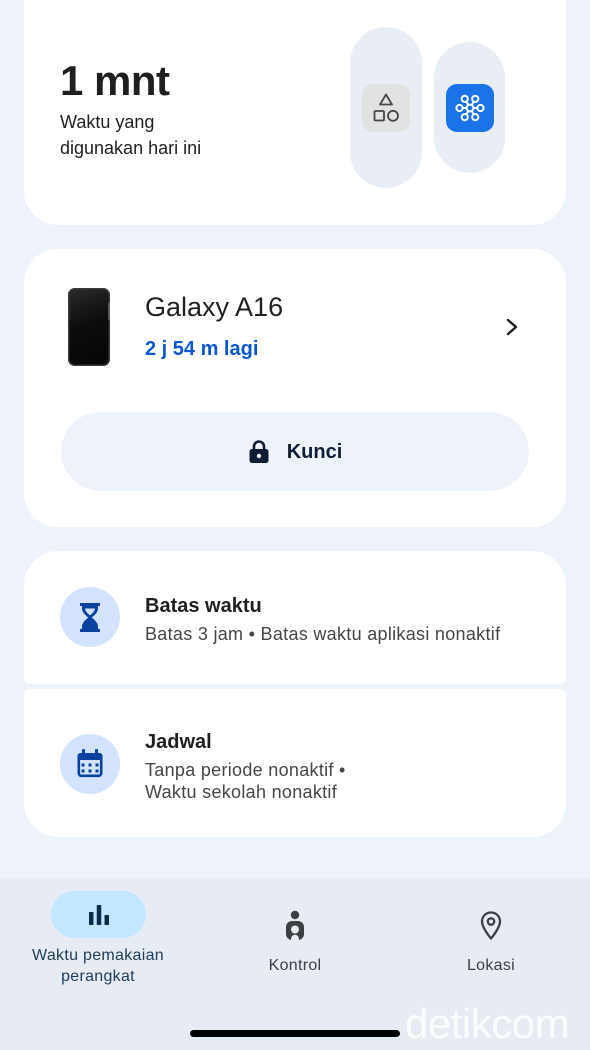  Describe the element at coordinates (98, 943) in the screenshot. I see `nav-item-screen-time: Waktu pemakaian perangkat` at that location.